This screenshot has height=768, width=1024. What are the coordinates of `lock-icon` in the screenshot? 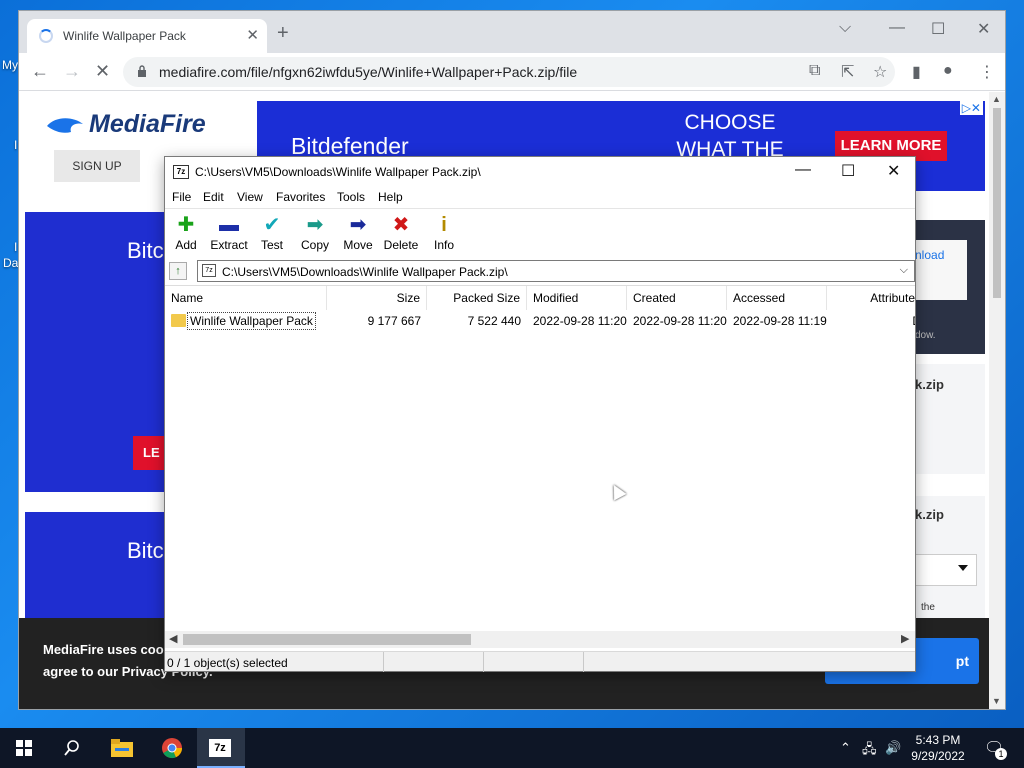 It's located at (142, 71).